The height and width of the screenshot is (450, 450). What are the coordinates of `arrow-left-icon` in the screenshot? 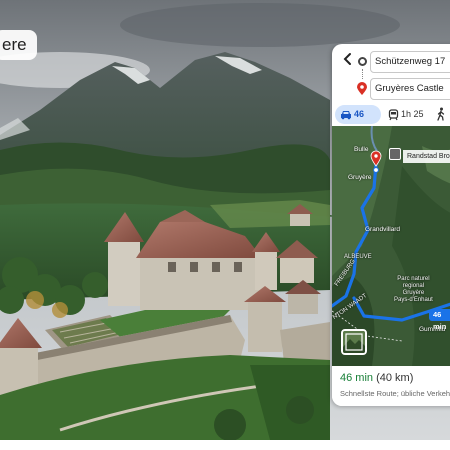 It's located at (347, 59).